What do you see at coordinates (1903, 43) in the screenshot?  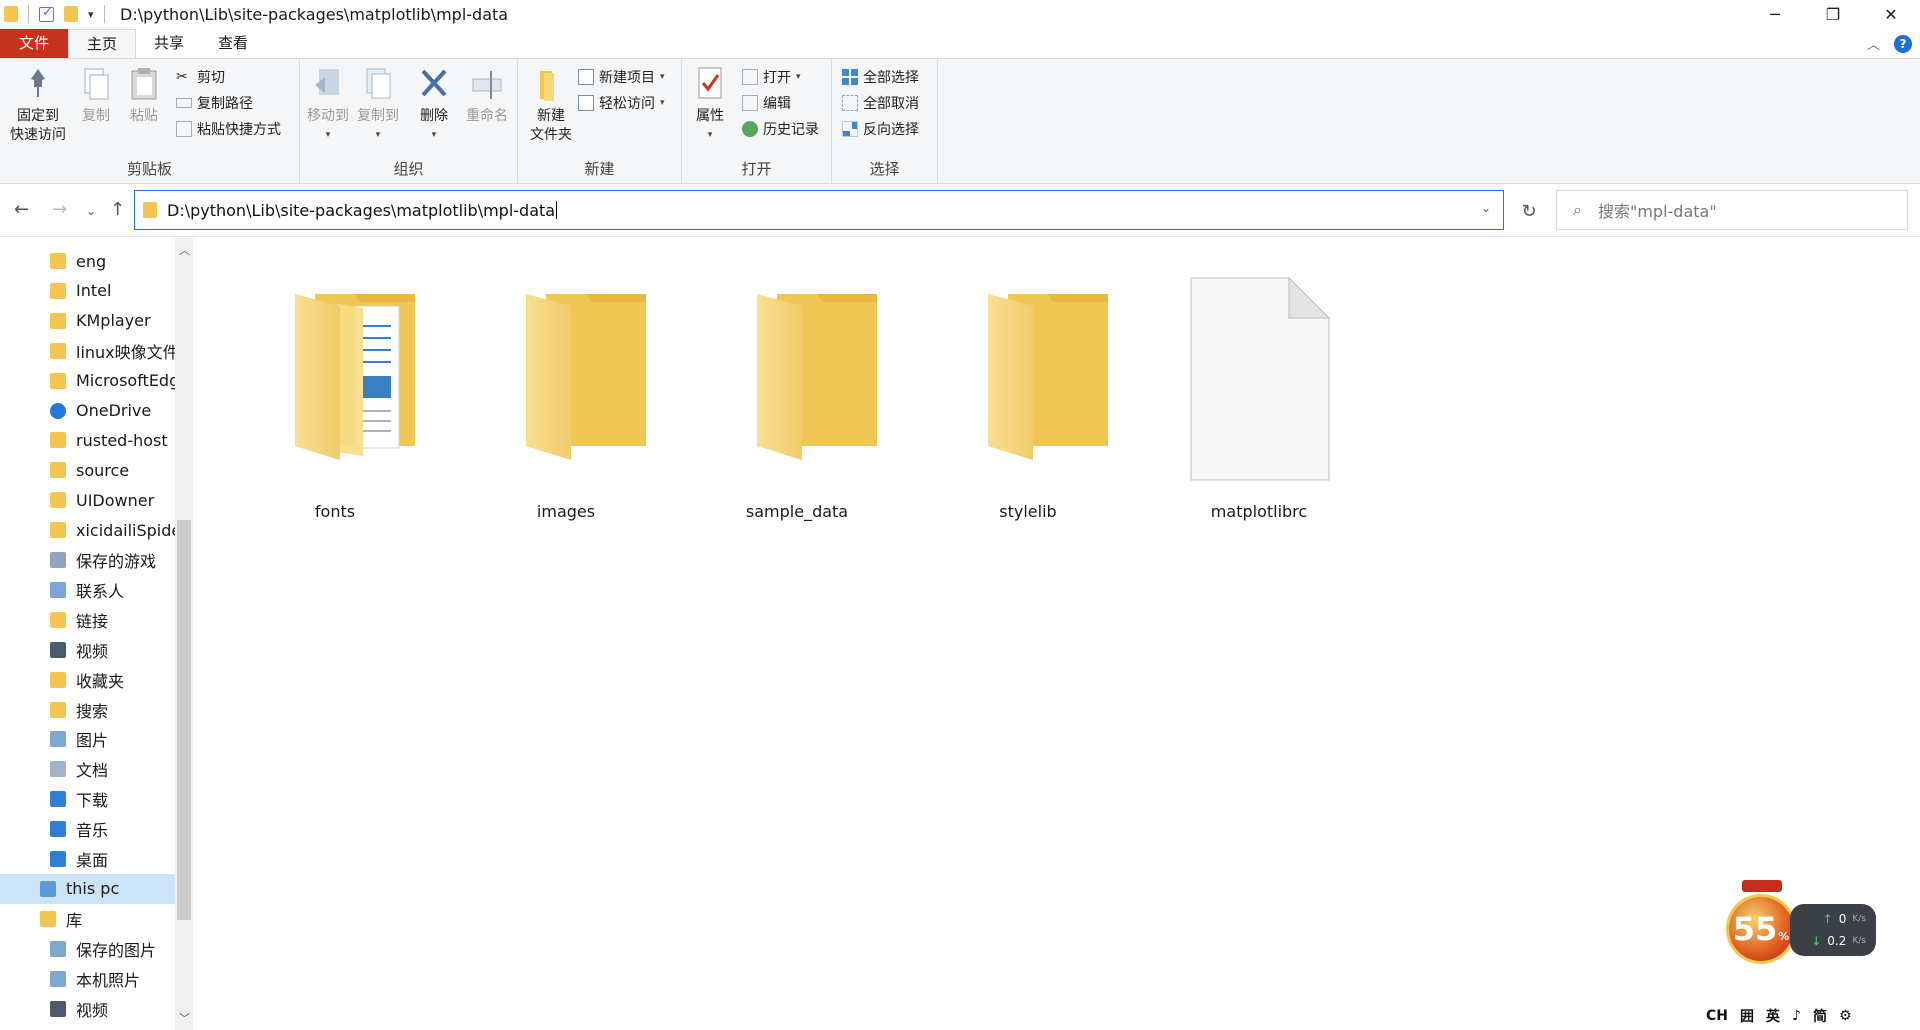 I see `help-icon: ?` at bounding box center [1903, 43].